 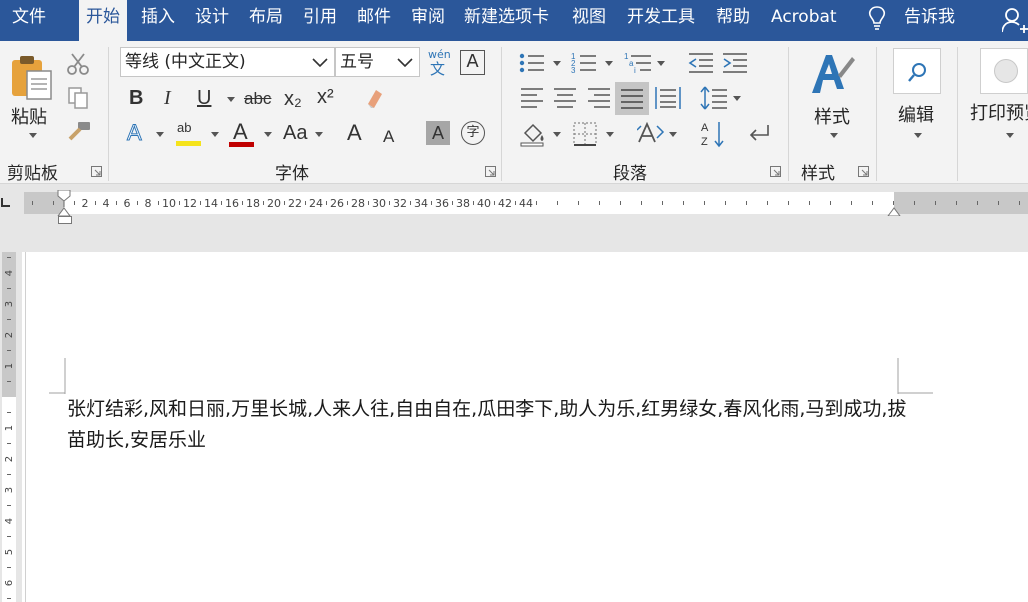 What do you see at coordinates (832, 116) in the screenshot?
I see `styles-label: 样式` at bounding box center [832, 116].